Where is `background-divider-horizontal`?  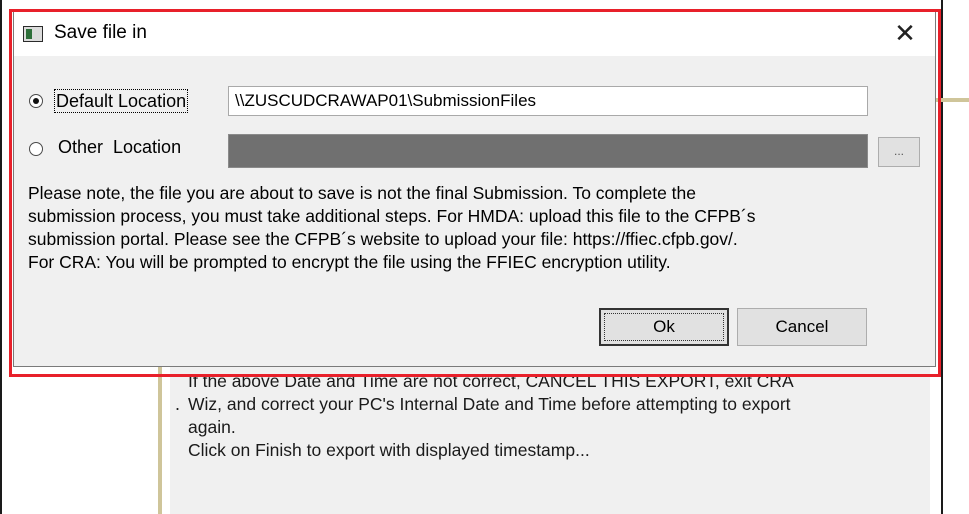 background-divider-horizontal is located at coordinates (951, 100).